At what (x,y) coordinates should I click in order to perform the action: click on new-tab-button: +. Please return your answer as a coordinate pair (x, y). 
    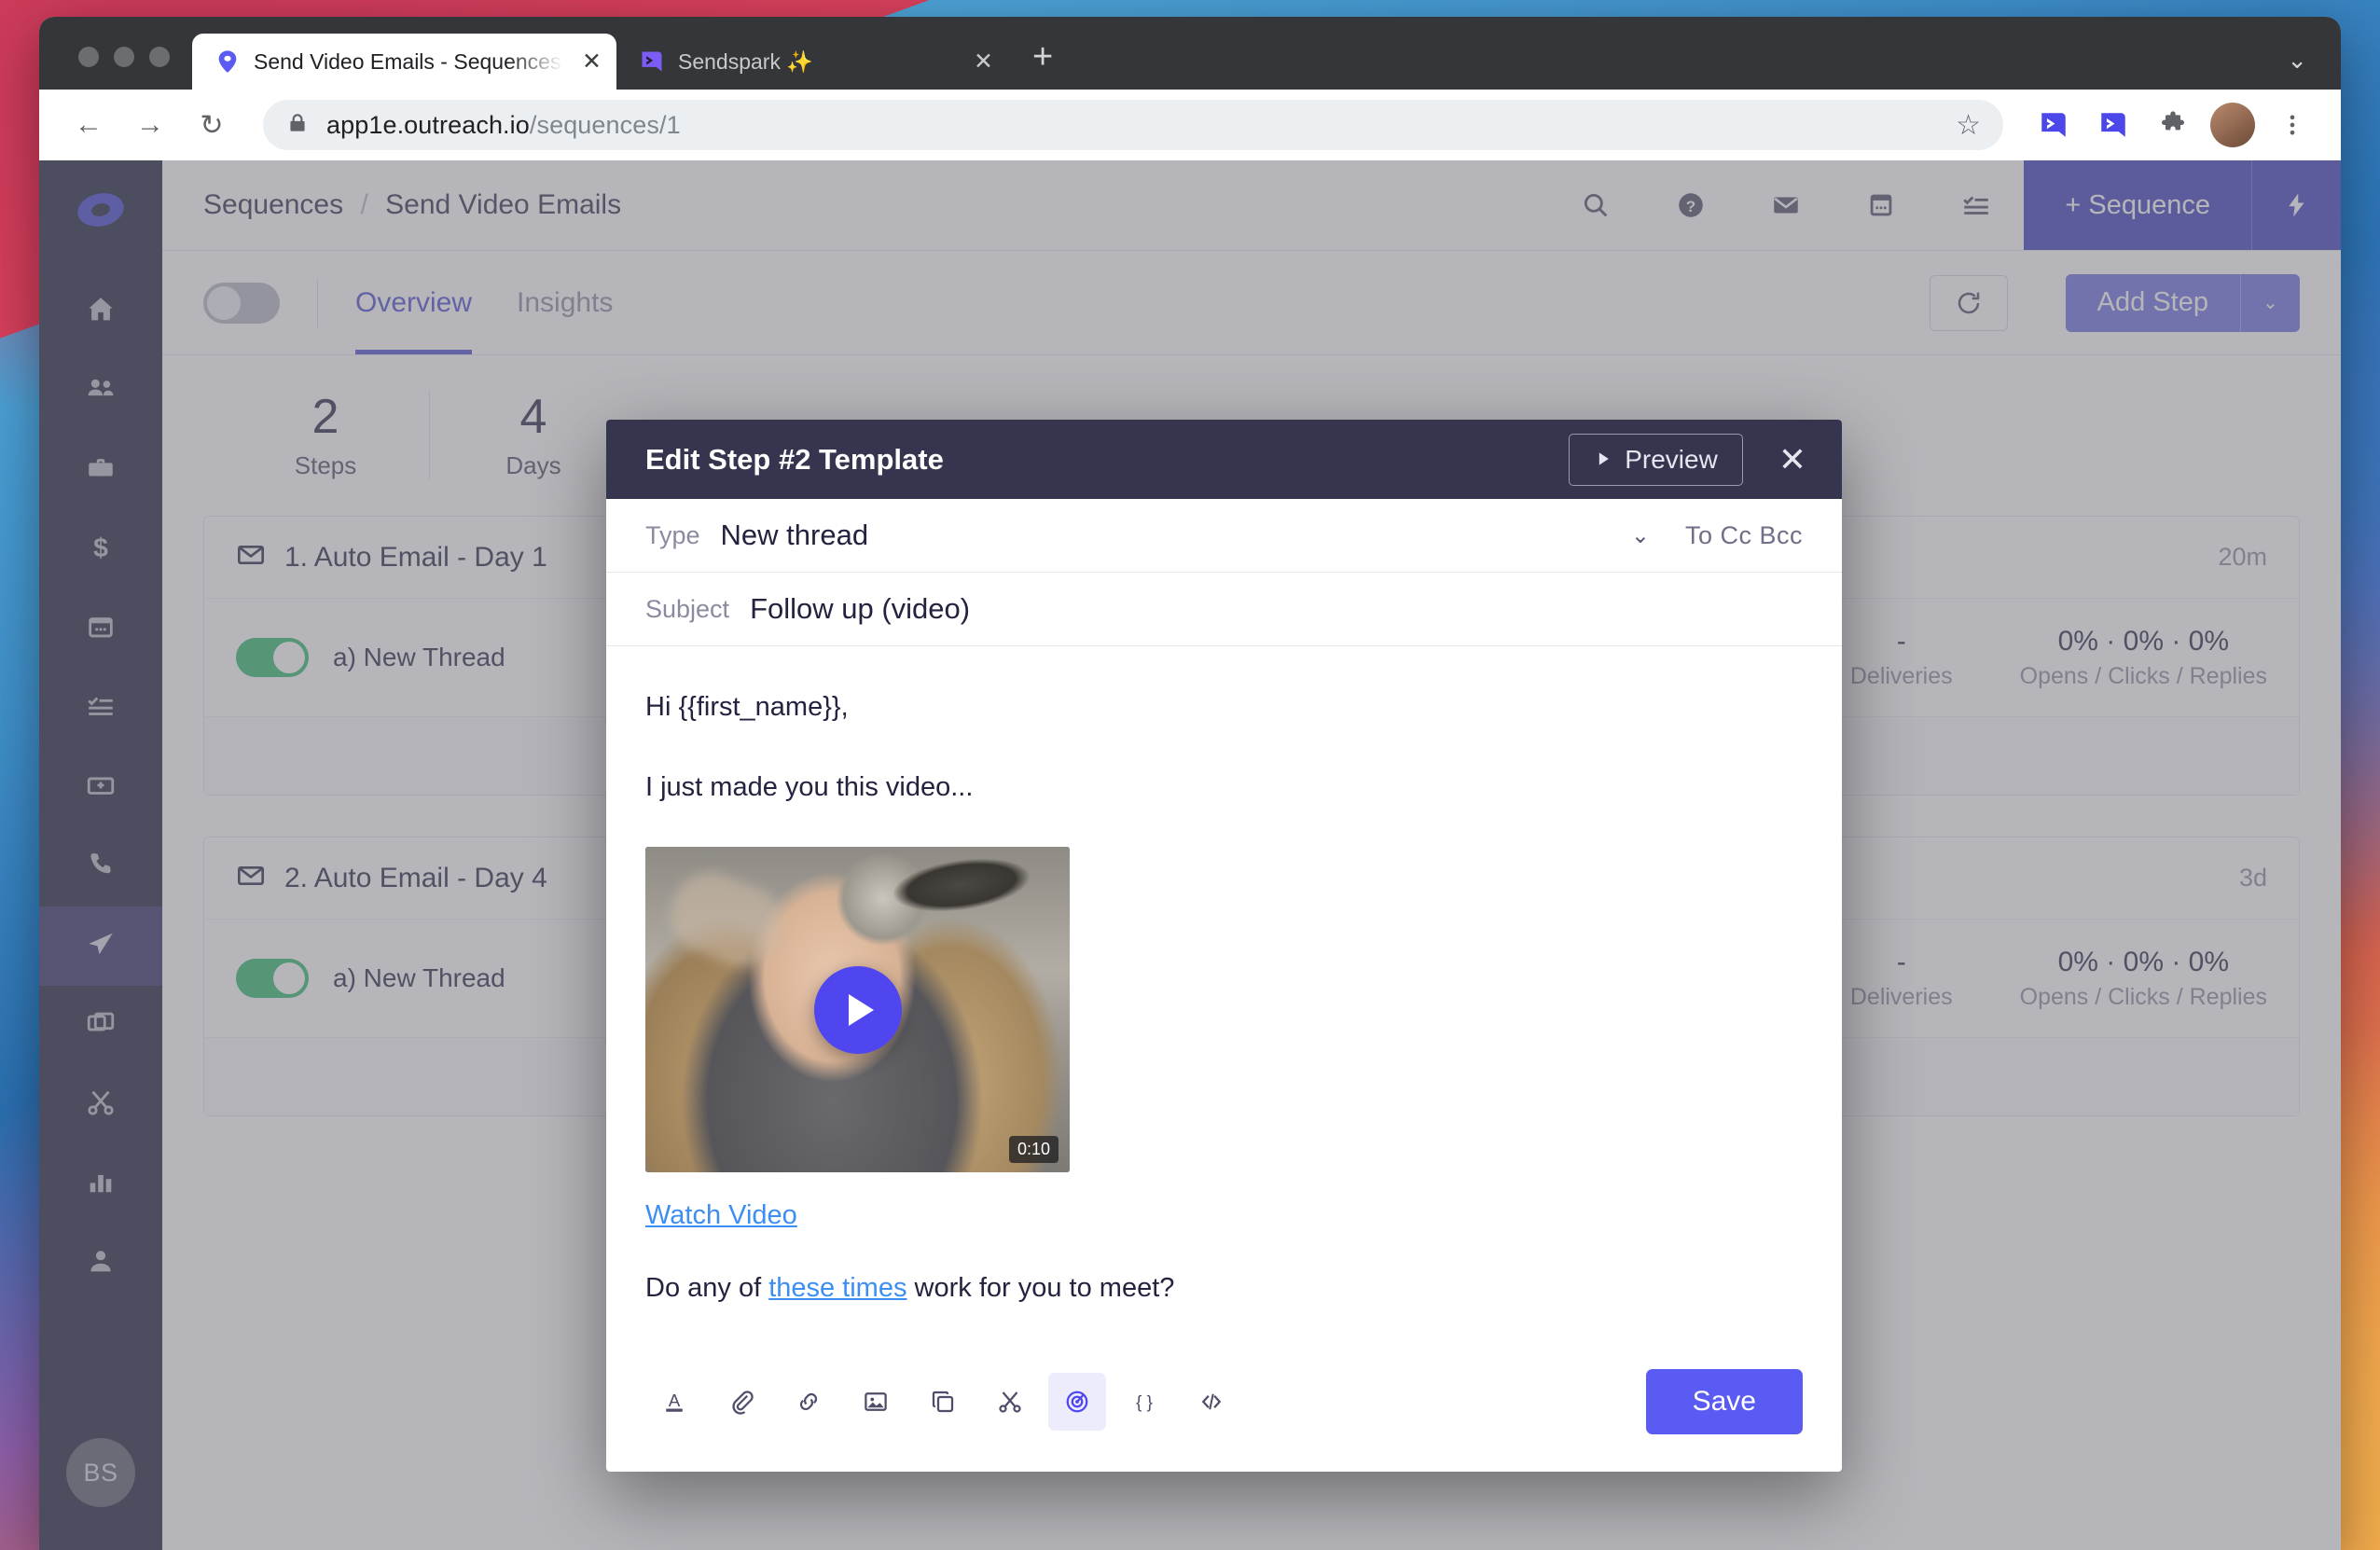
    Looking at the image, I should click on (1042, 64).